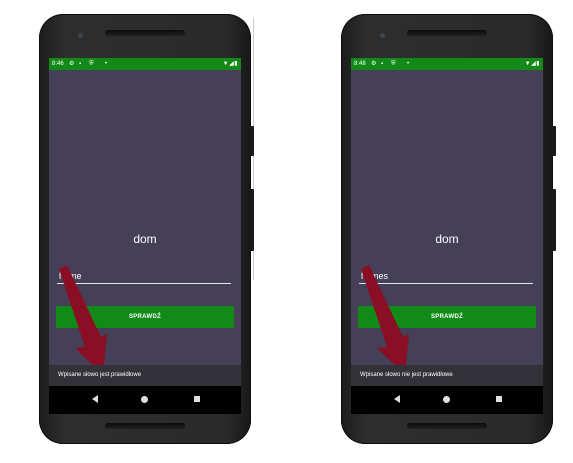  I want to click on status-bar: 8:46 ⚙ ▪ ⛨ • ▼◢▮, so click(145, 64).